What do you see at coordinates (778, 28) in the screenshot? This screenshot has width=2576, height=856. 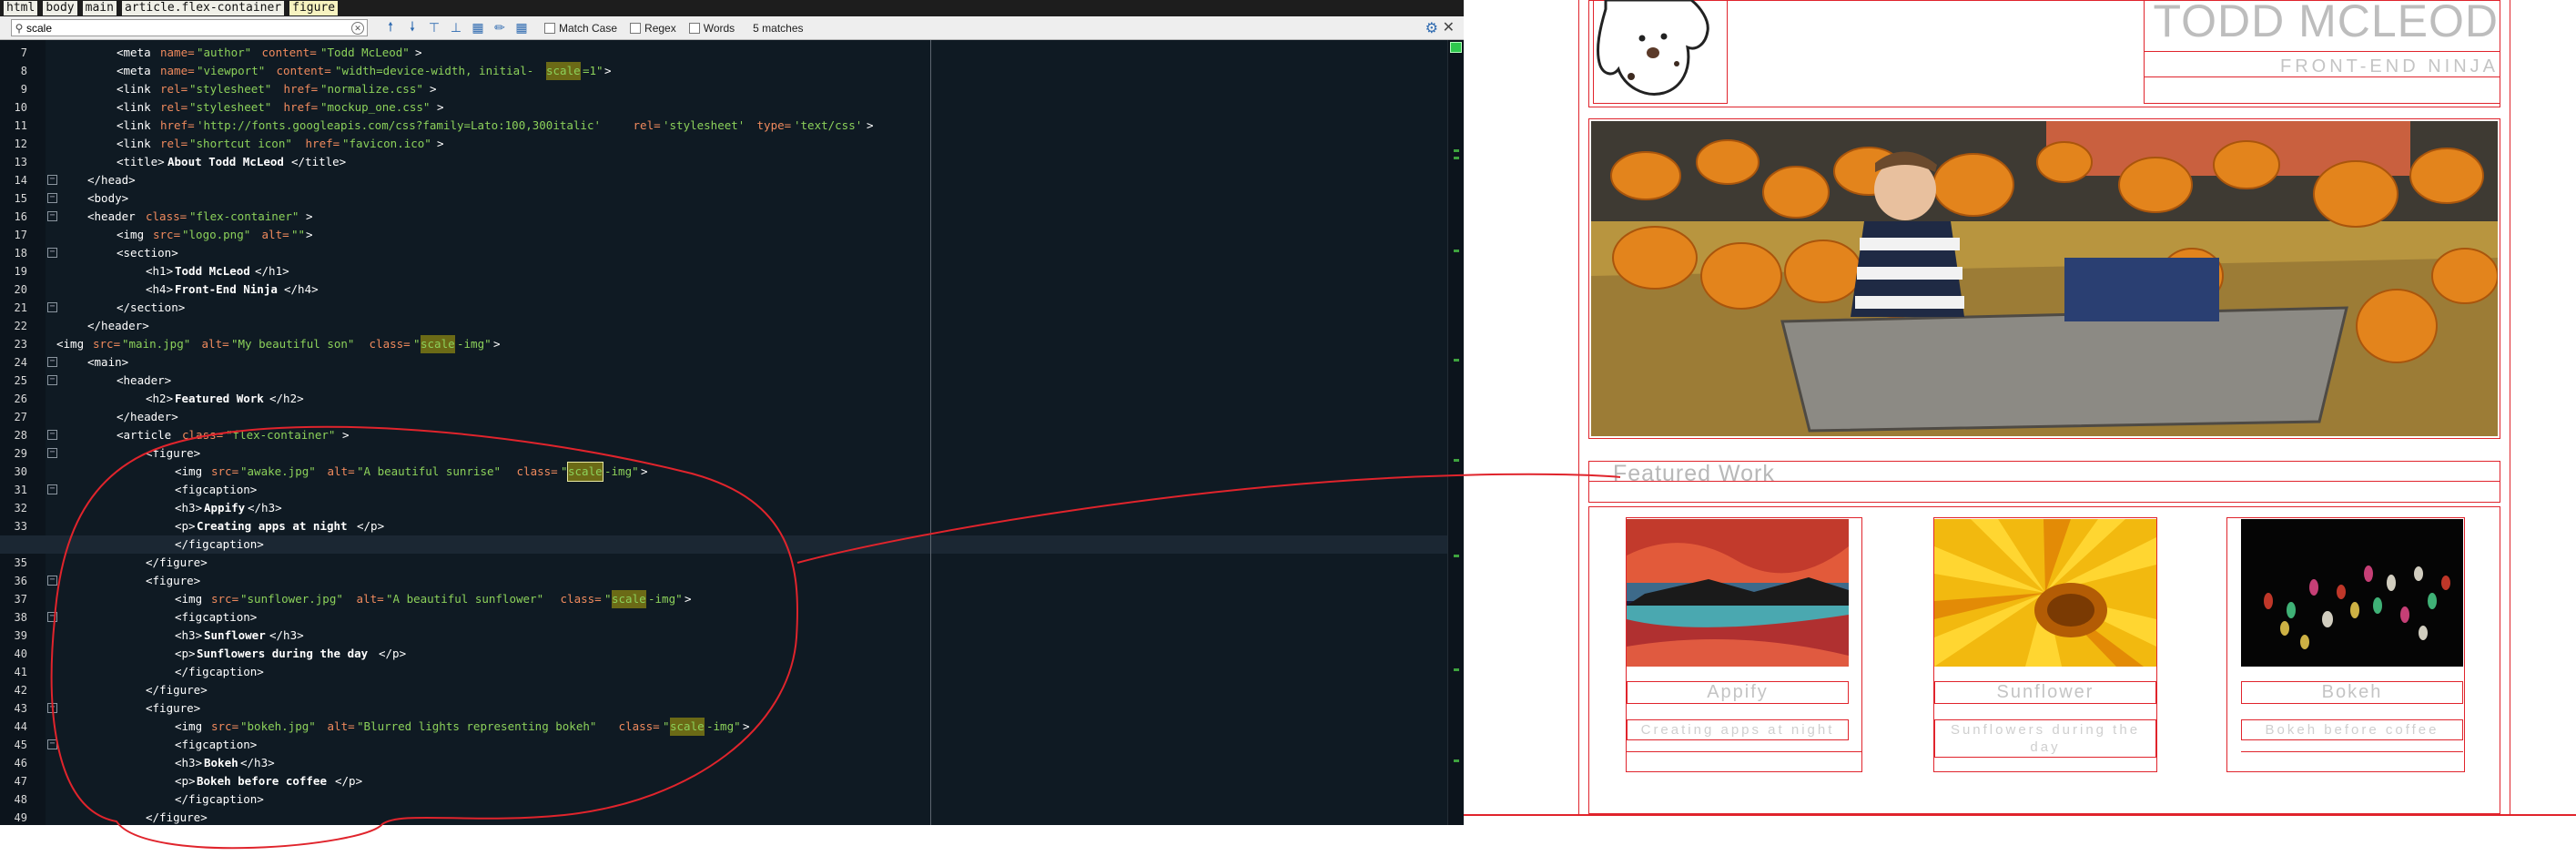 I see `match-count: 5 matches` at bounding box center [778, 28].